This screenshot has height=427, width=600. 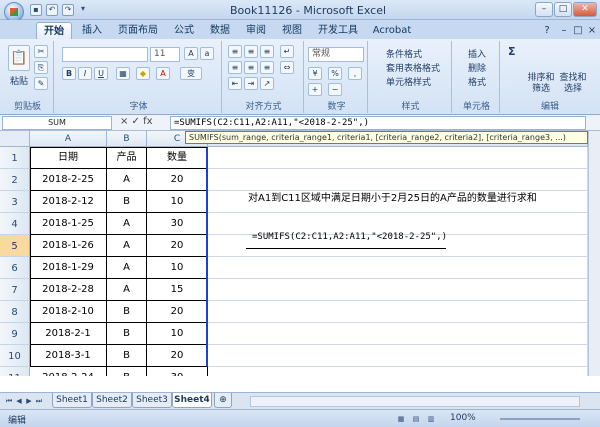 What do you see at coordinates (392, 196) in the screenshot?
I see `note-text: 对A1到C11区域中满足日期小于2月25日的A产品的数量进行求和` at bounding box center [392, 196].